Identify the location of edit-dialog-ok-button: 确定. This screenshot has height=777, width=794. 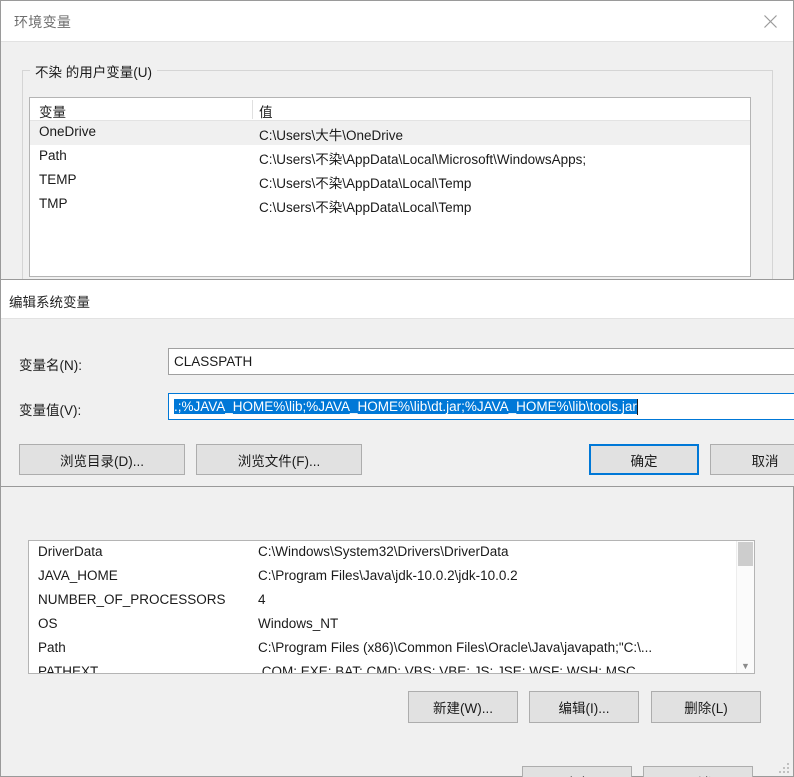
(644, 459).